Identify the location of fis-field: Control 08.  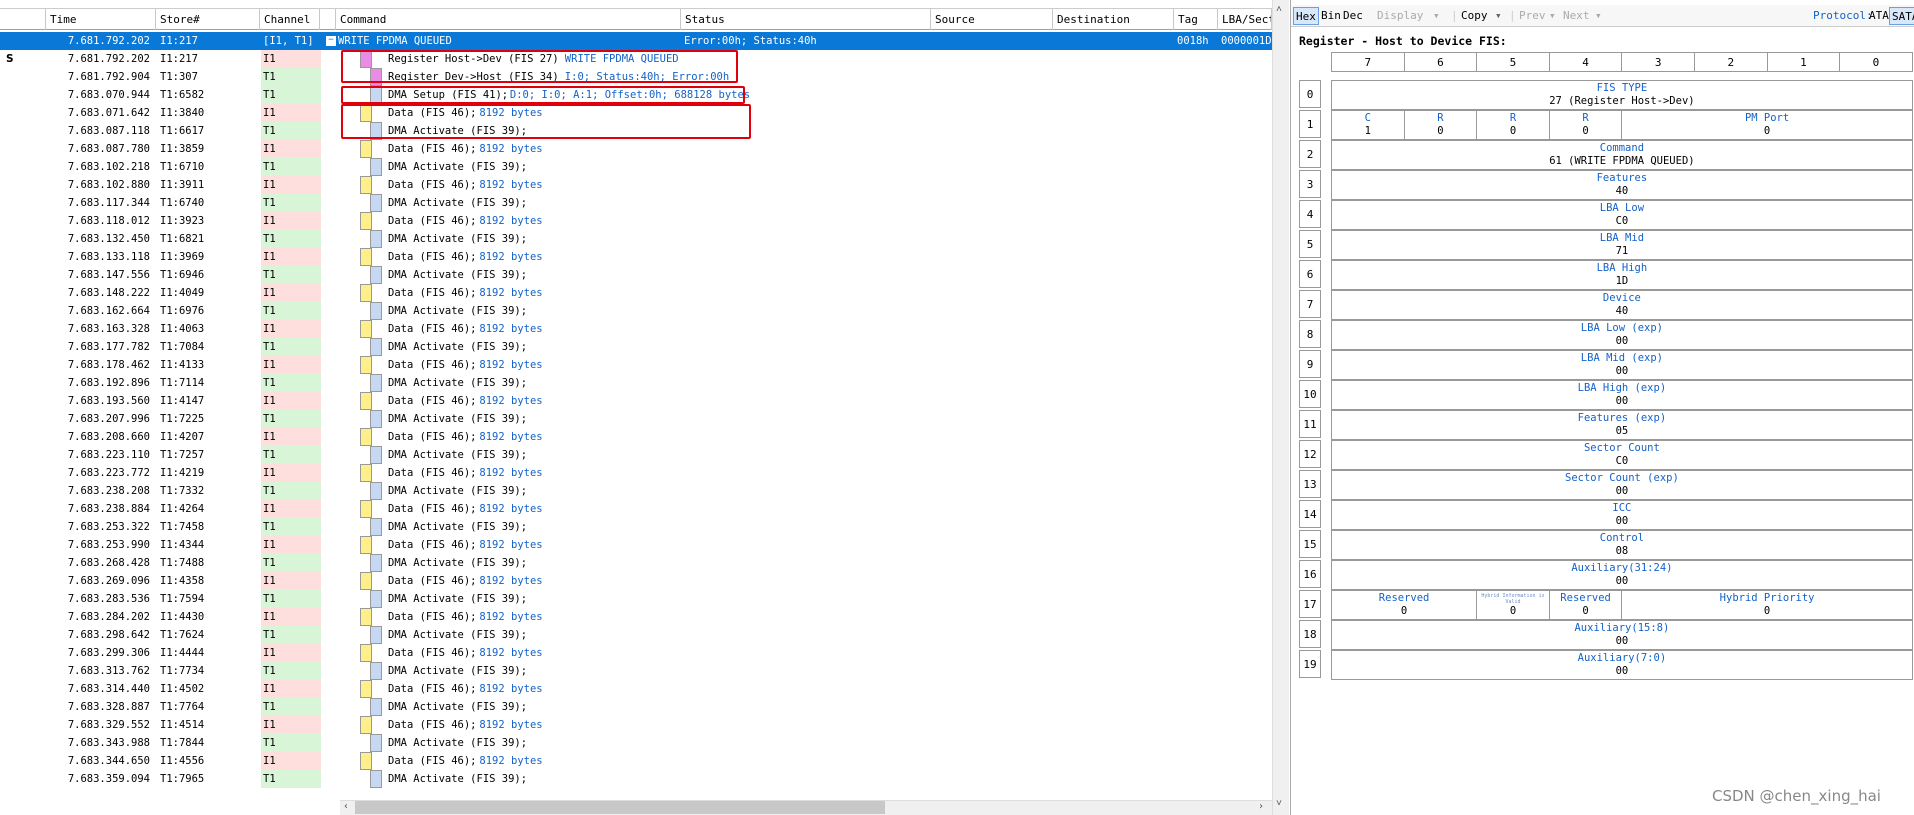
(1622, 545).